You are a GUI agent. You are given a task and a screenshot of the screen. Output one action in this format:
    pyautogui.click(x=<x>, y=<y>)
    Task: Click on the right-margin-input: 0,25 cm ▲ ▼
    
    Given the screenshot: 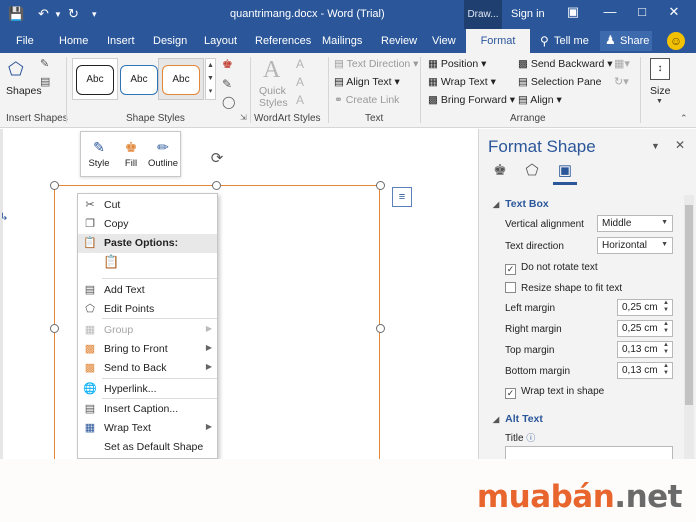 What is the action you would take?
    pyautogui.click(x=645, y=328)
    